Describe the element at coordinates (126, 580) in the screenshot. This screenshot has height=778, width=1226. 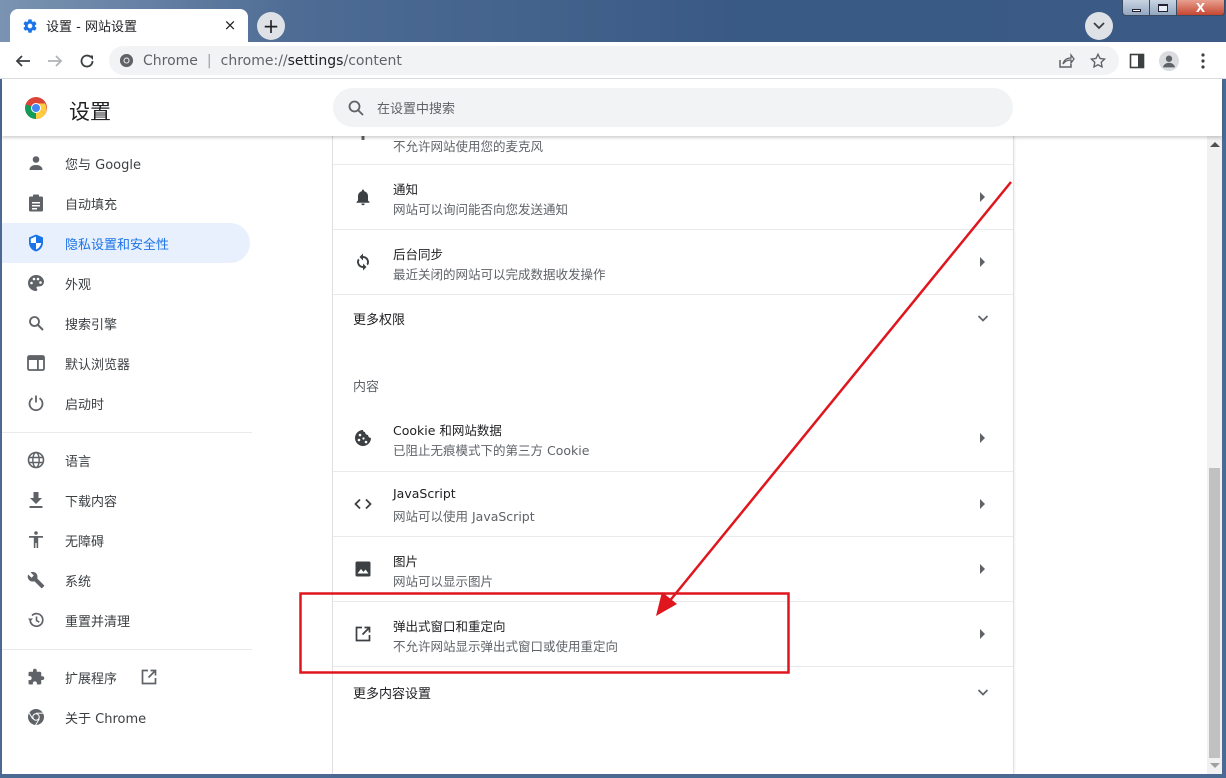
I see `sidebar-item-system: 系统` at that location.